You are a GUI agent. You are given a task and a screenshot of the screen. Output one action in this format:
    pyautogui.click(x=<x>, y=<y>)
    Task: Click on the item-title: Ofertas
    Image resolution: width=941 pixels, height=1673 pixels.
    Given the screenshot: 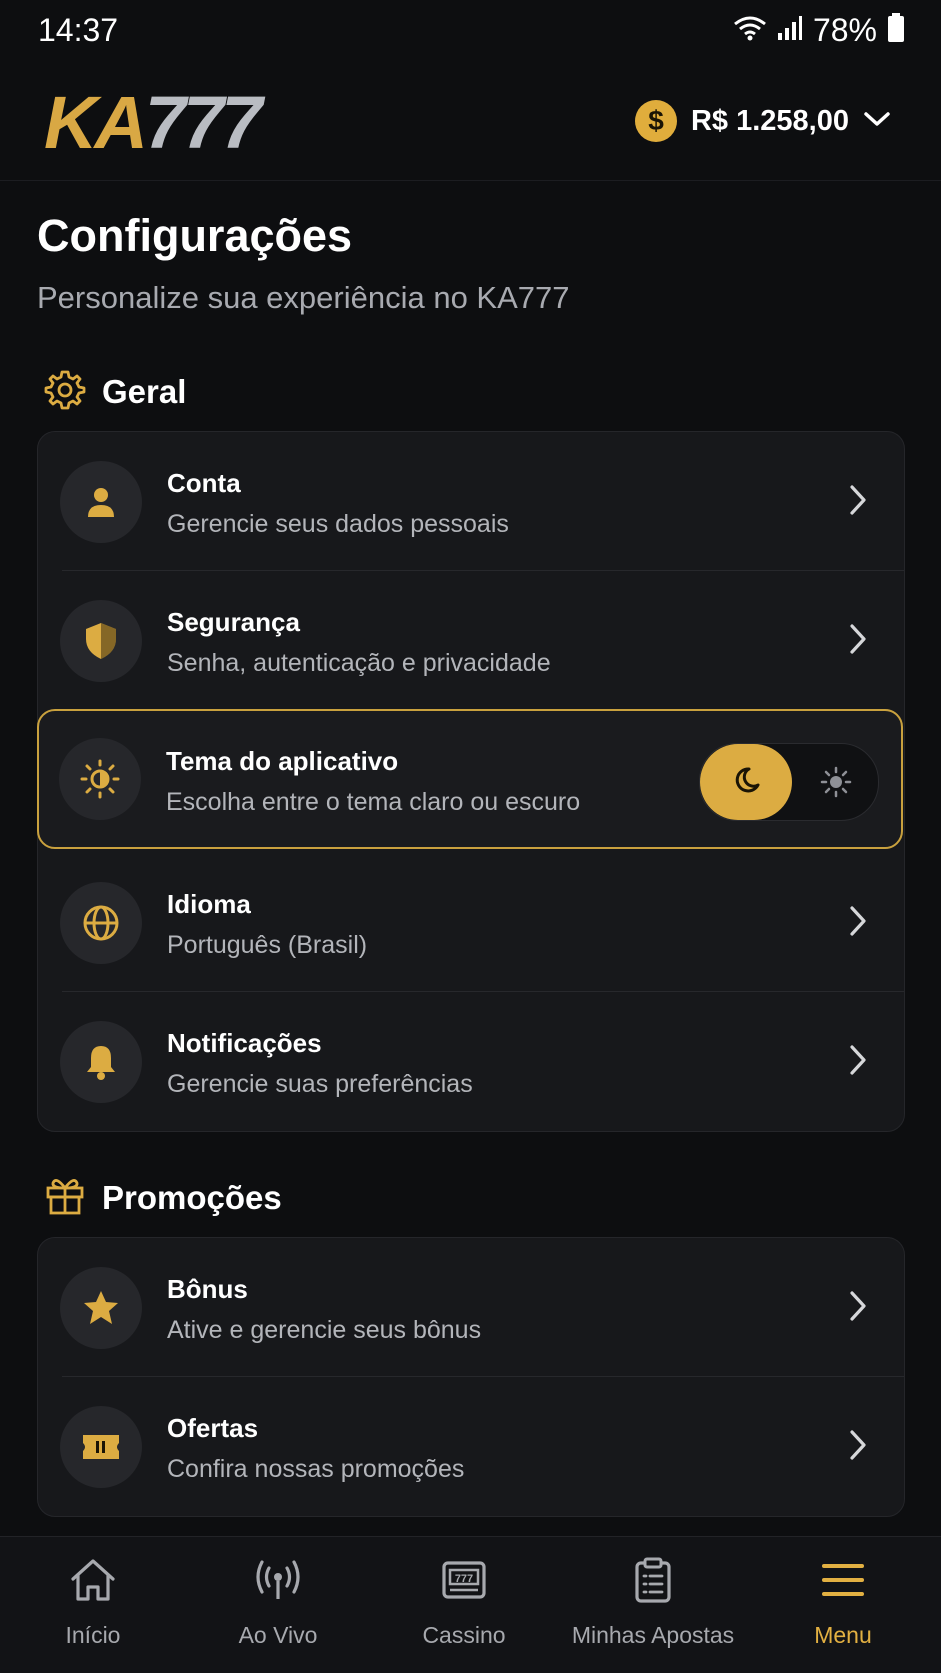 What is the action you would take?
    pyautogui.click(x=213, y=1428)
    